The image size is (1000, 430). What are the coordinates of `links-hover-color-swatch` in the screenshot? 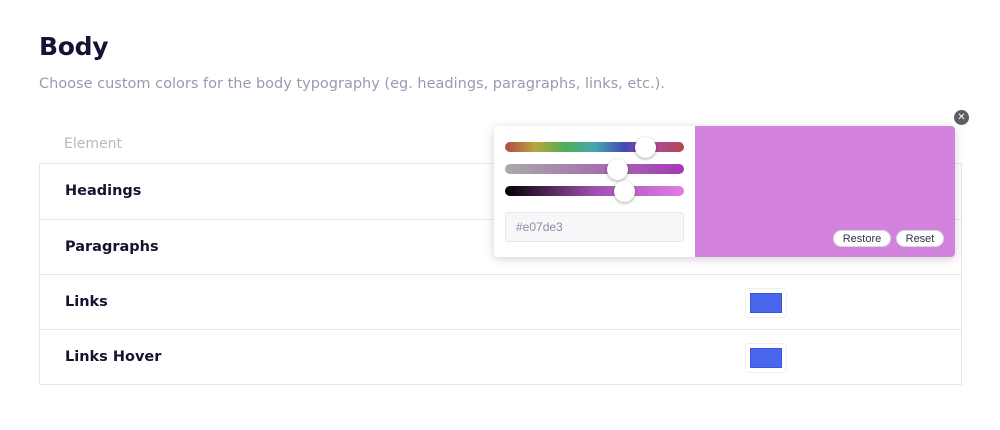 It's located at (766, 358).